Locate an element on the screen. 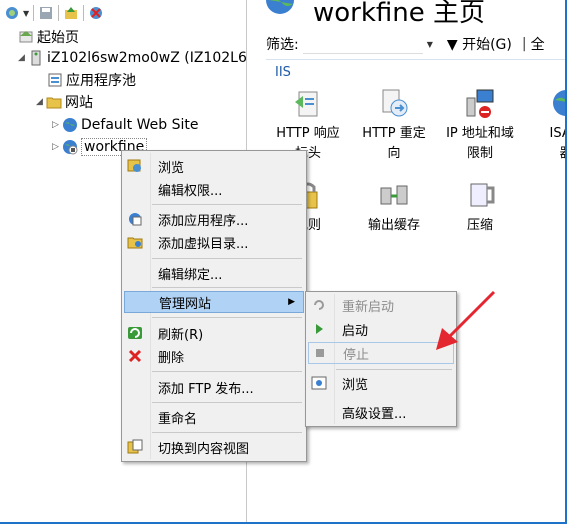  start-button: ▼ 开始(G) is located at coordinates (479, 44).